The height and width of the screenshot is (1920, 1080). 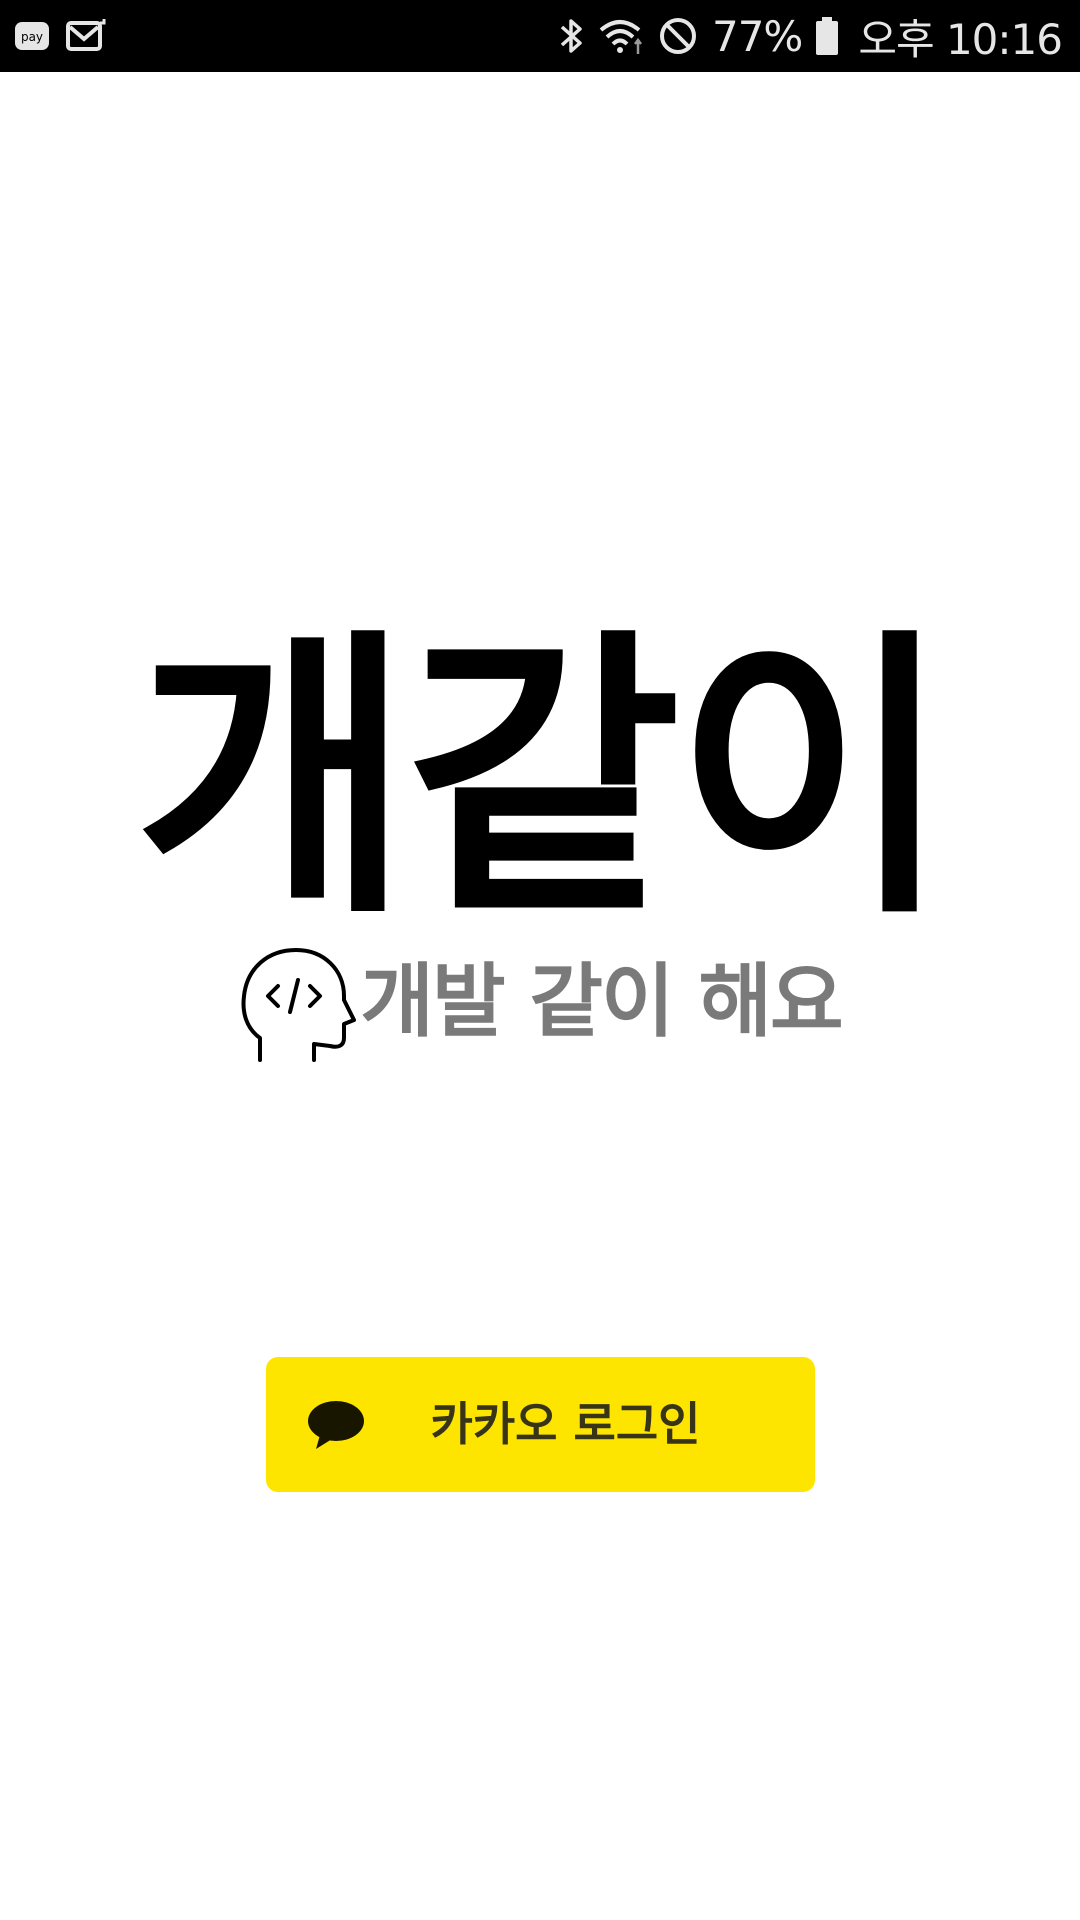 What do you see at coordinates (86, 36) in the screenshot?
I see `mail-icon` at bounding box center [86, 36].